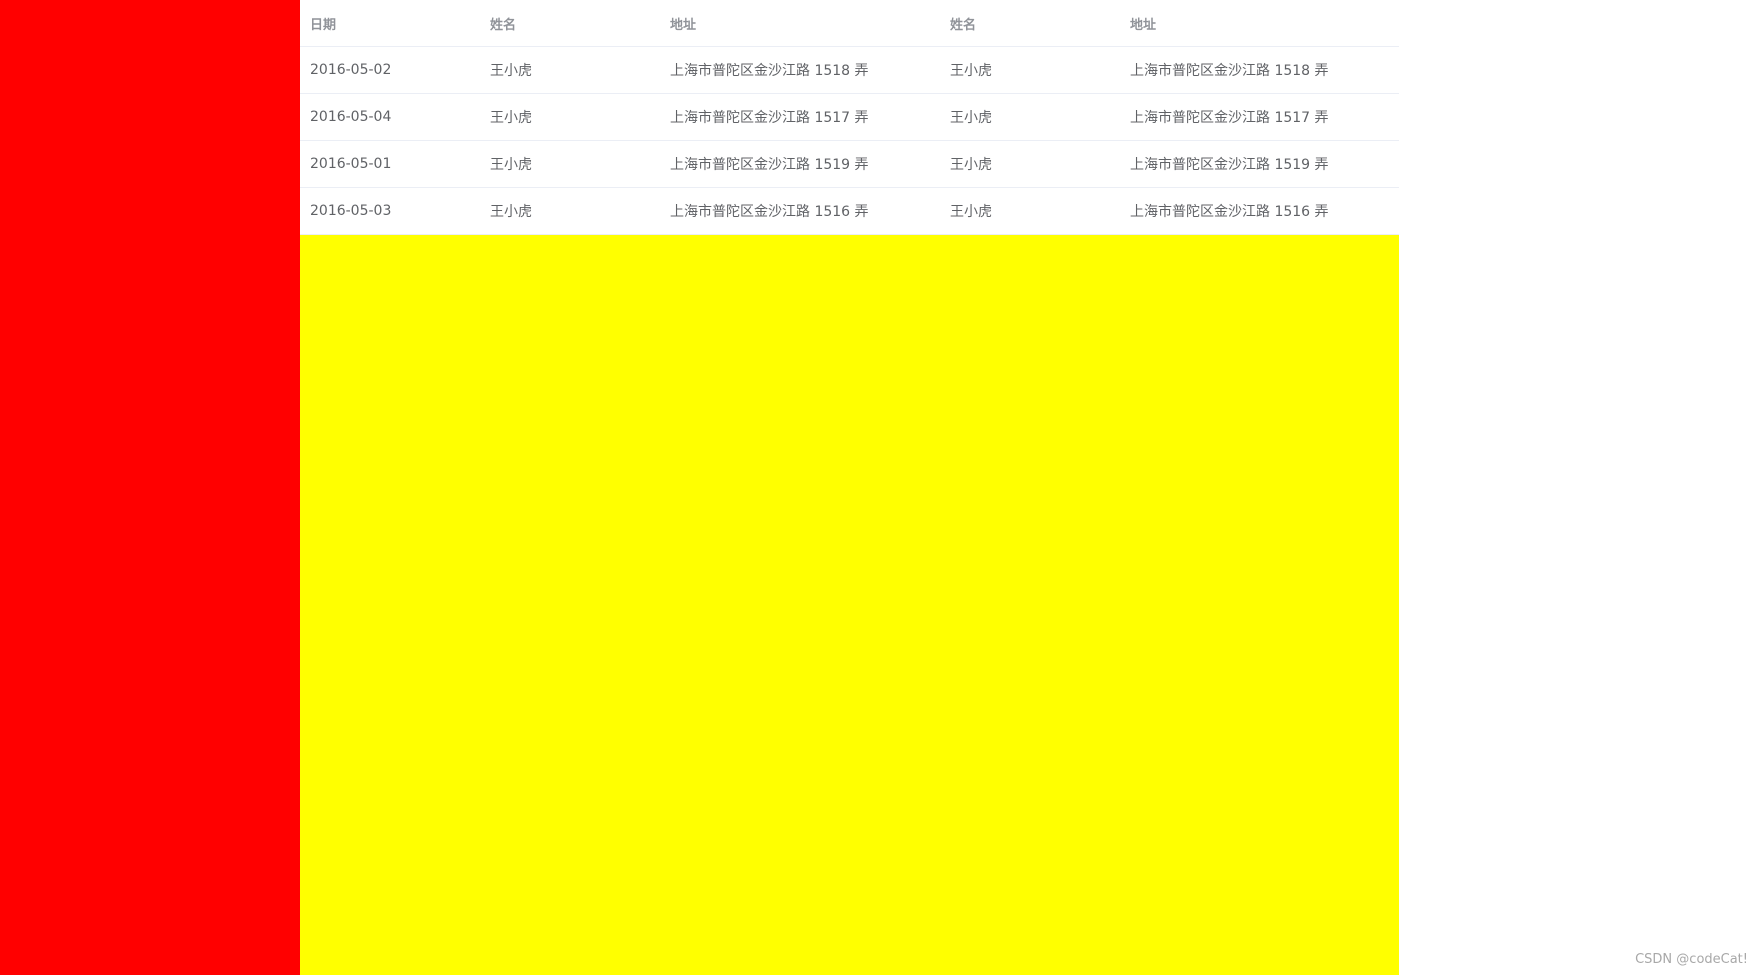 The width and height of the screenshot is (1756, 975). I want to click on cell-address-2: 上海市普陀区金沙江路 1517 弄, so click(1229, 118).